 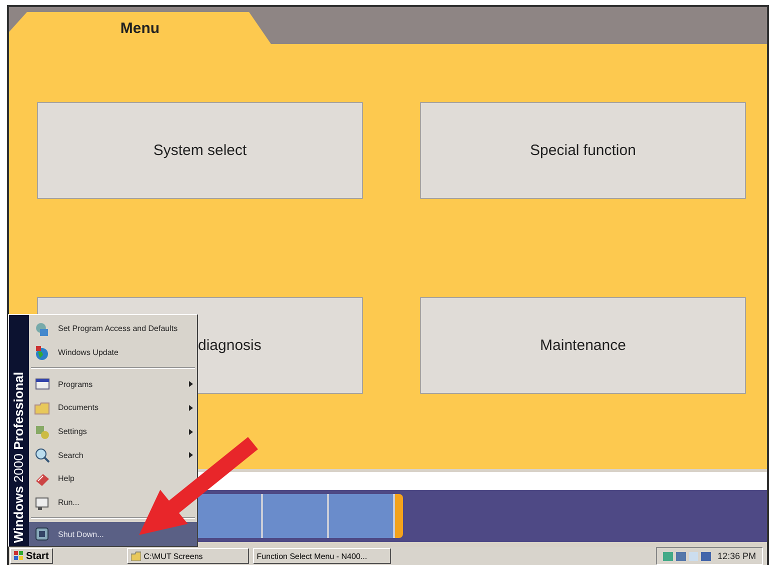 What do you see at coordinates (42, 432) in the screenshot?
I see `settings-icon` at bounding box center [42, 432].